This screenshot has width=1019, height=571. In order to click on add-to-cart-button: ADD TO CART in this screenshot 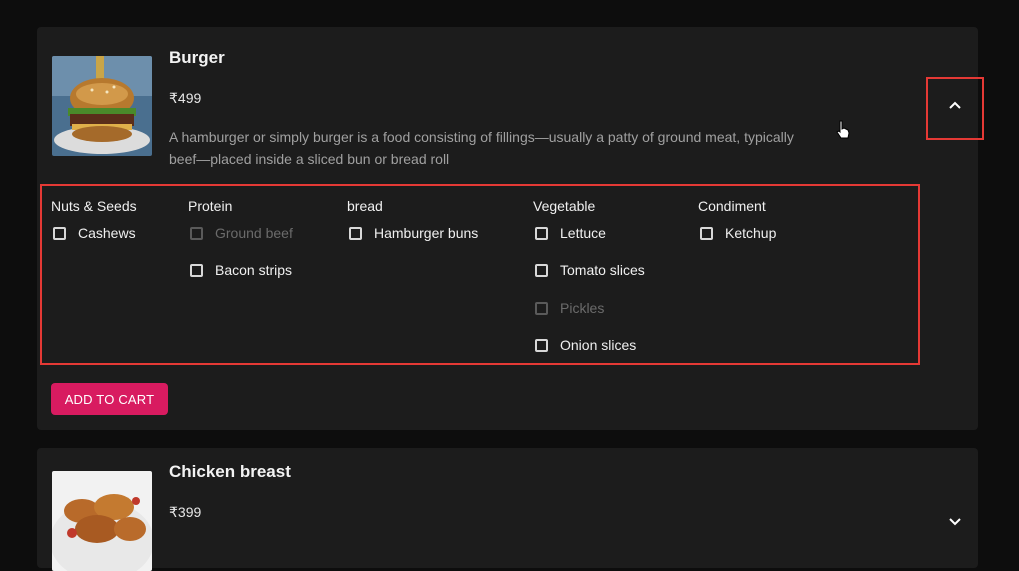, I will do `click(109, 399)`.